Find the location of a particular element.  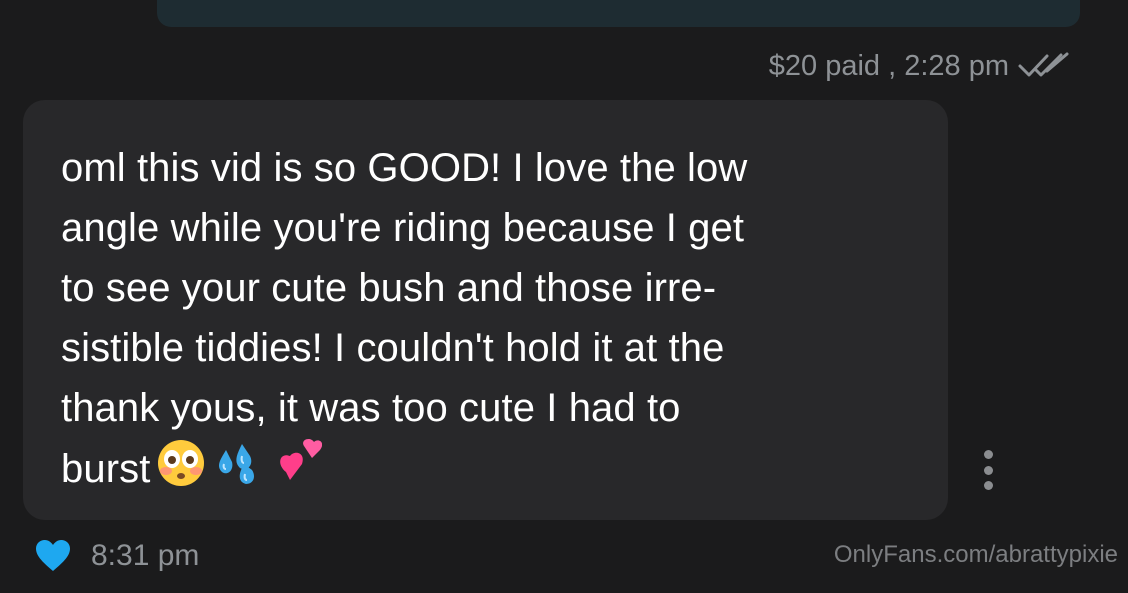

kebab-menu-icon is located at coordinates (988, 470).